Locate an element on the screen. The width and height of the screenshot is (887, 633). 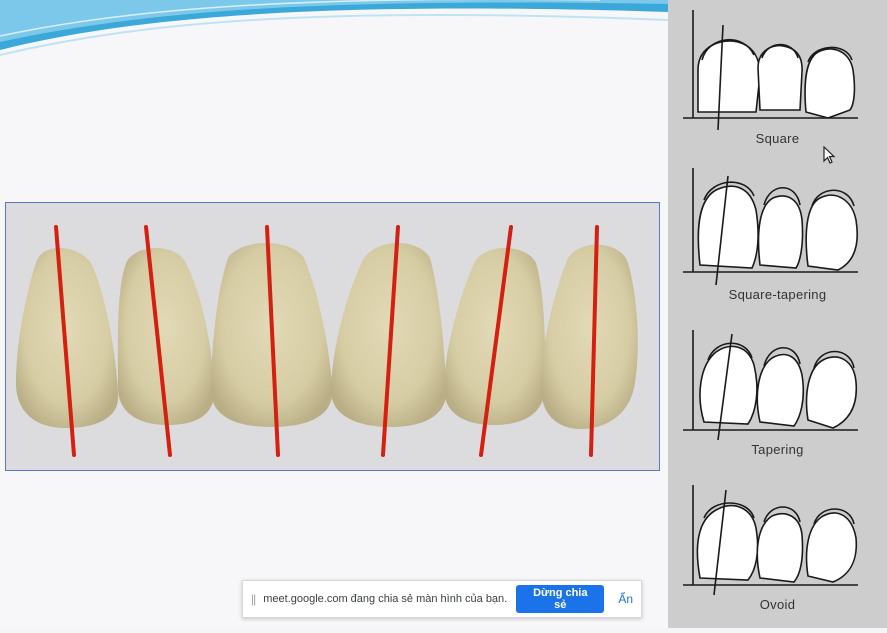
square-tapering-diagram is located at coordinates (770, 227).